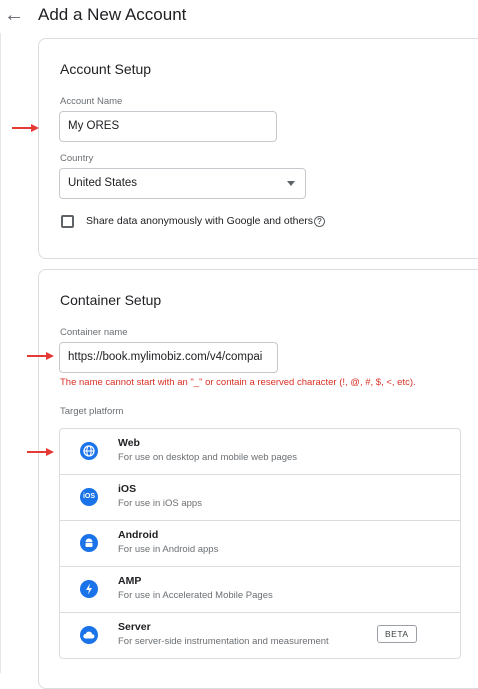 The image size is (478, 689). Describe the element at coordinates (134, 627) in the screenshot. I see `platform-name: Server` at that location.